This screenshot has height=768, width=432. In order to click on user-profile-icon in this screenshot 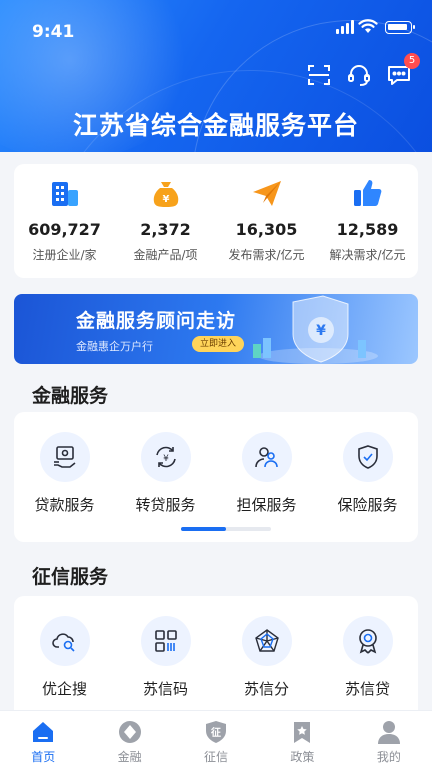, I will do `click(388, 732)`.